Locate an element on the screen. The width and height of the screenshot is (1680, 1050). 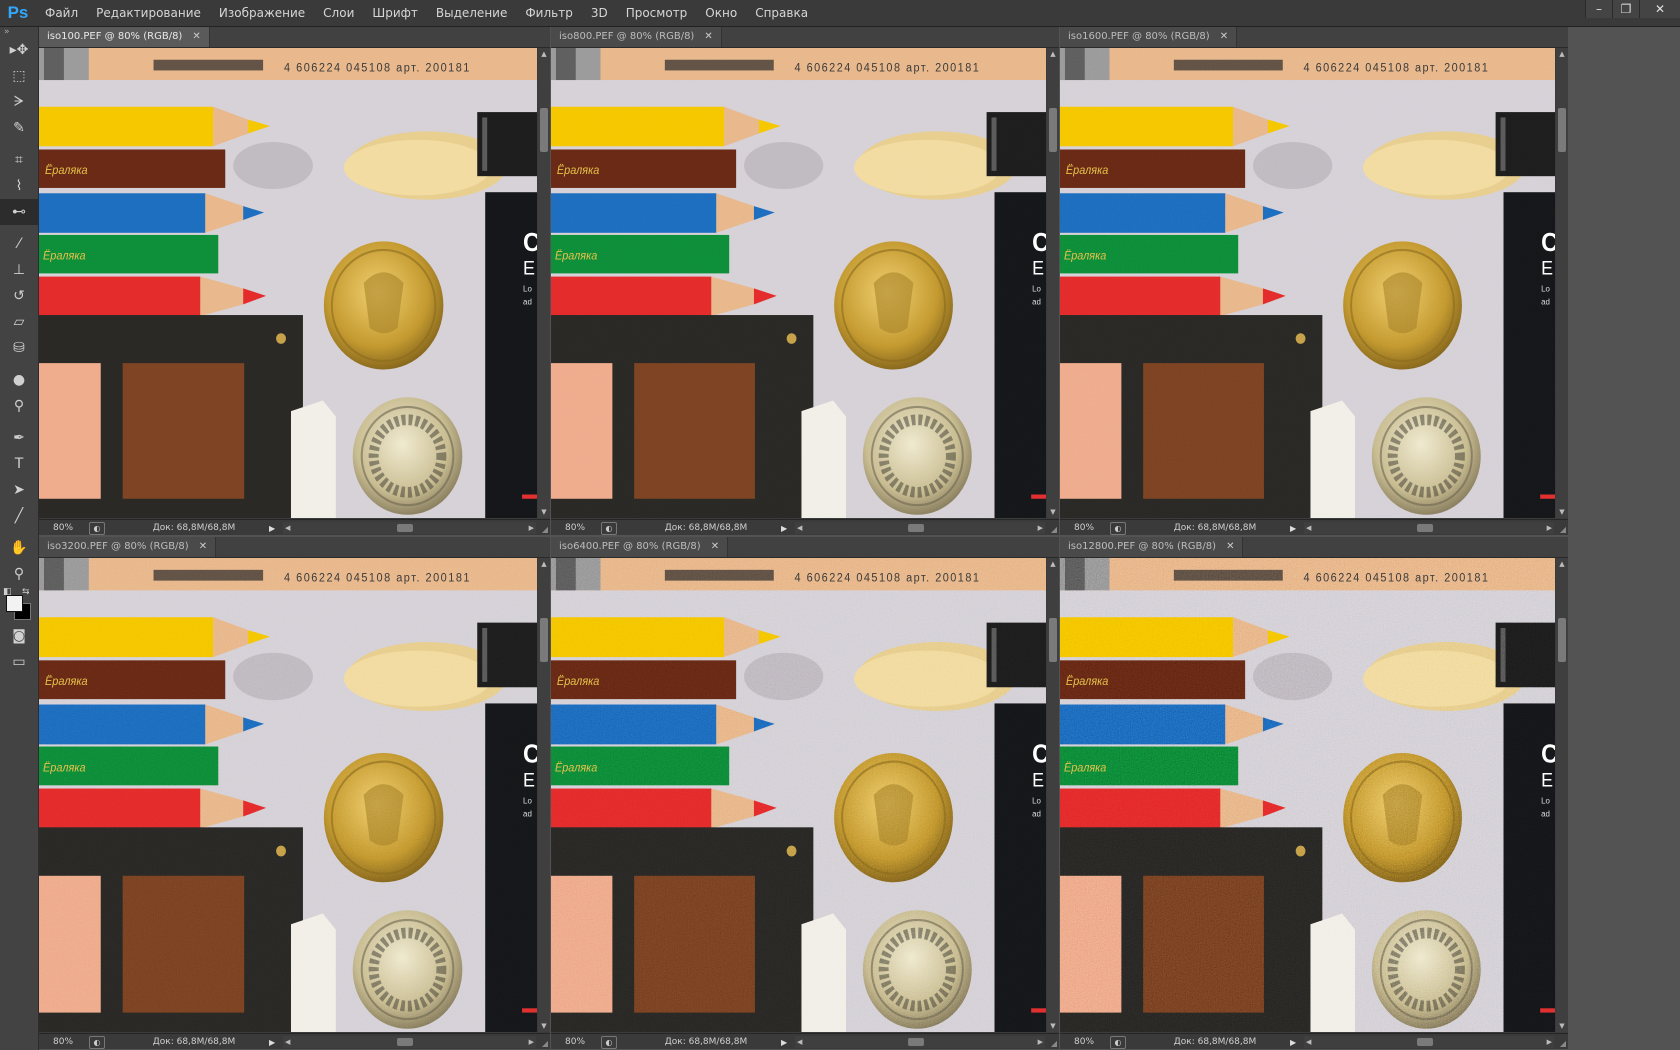
type-tool: T is located at coordinates (19, 464).